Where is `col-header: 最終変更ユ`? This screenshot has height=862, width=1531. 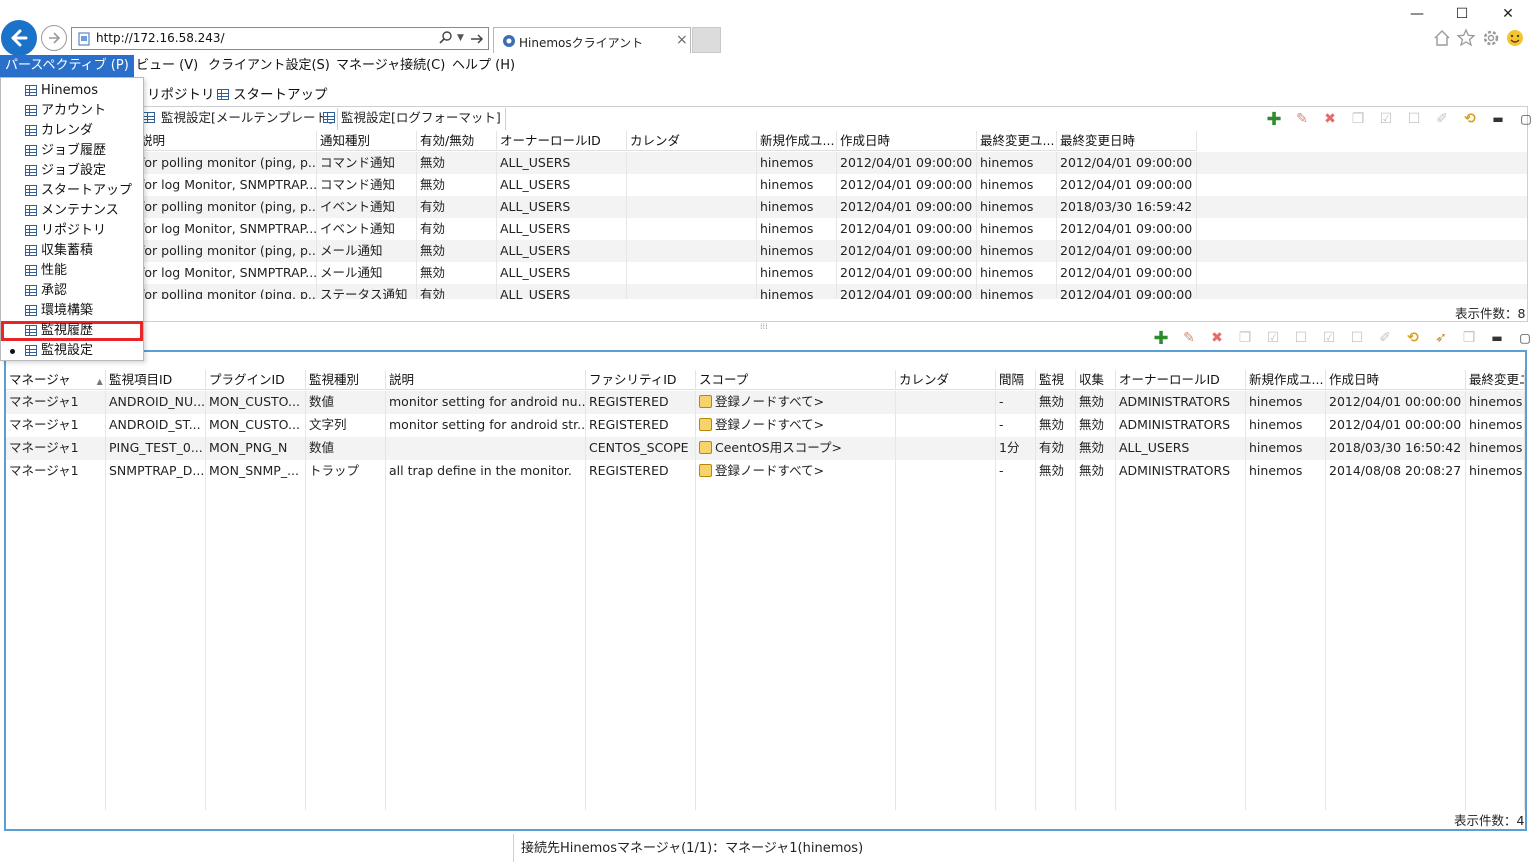 col-header: 最終変更ユ is located at coordinates (1495, 380).